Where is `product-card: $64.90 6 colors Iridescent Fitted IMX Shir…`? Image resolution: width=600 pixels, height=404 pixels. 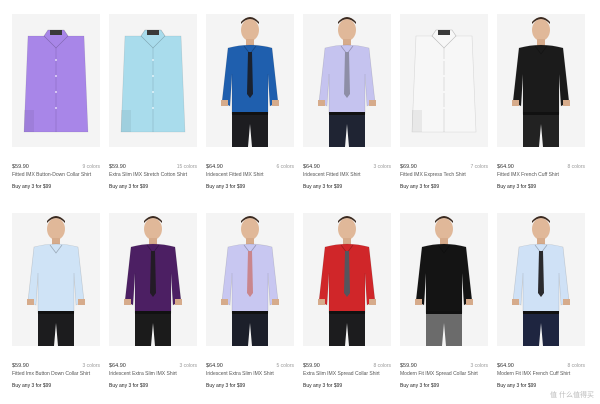
product-card: $64.90 6 colors Iridescent Fitted IMX Shir… is located at coordinates (250, 105).